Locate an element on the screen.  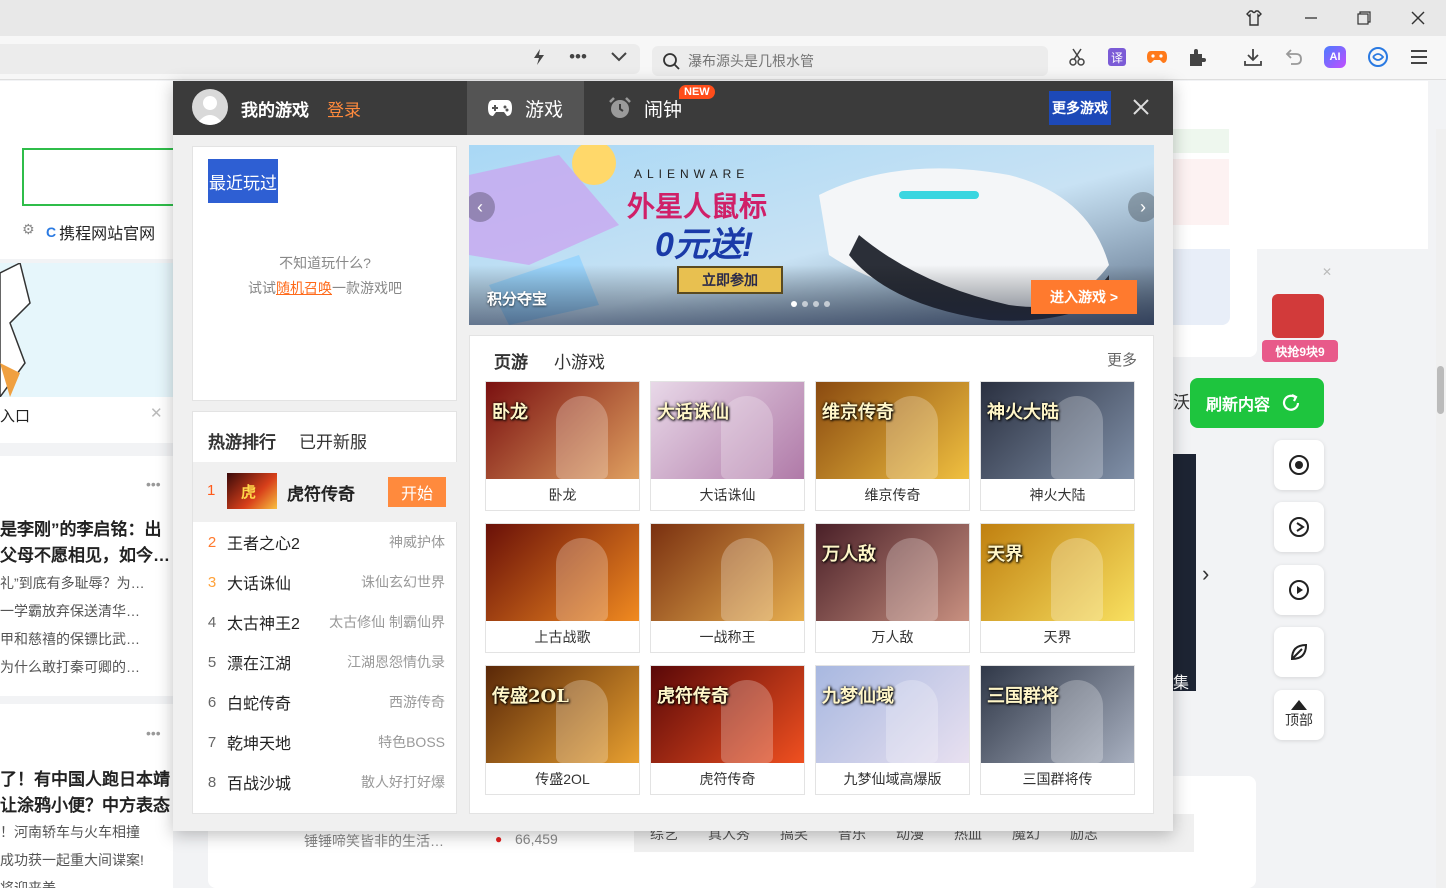
more-games-button: 更多游戏 is located at coordinates (1080, 108).